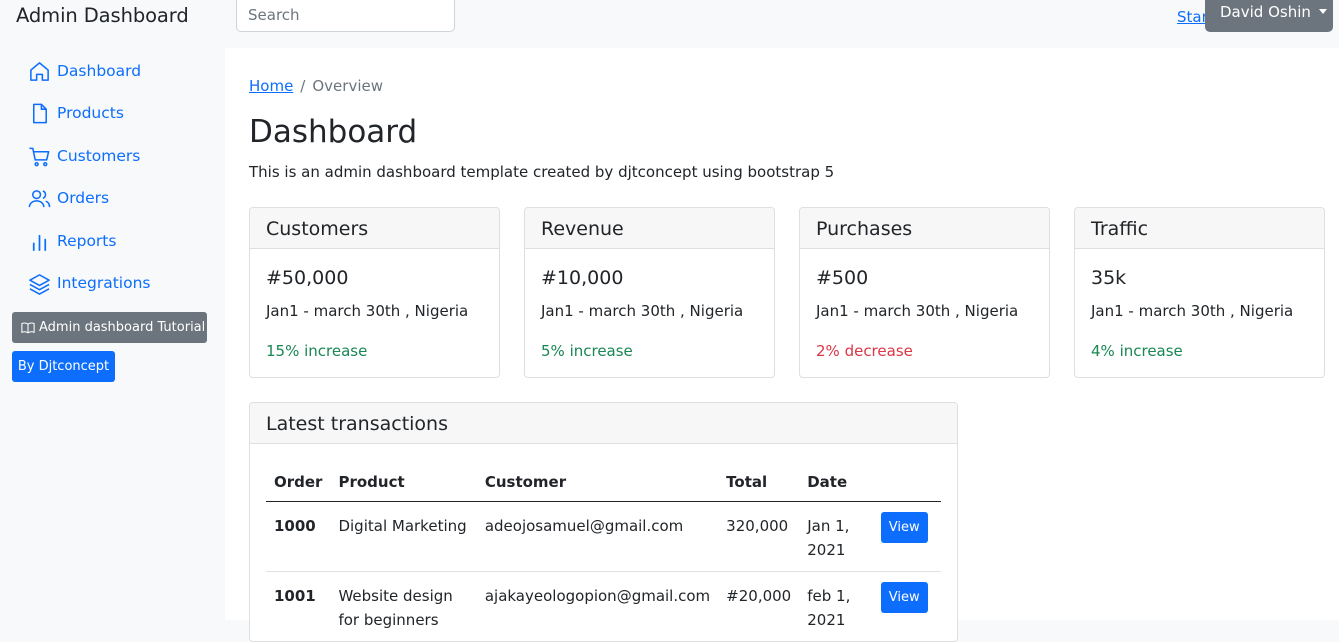  Describe the element at coordinates (298, 481) in the screenshot. I see `column-header-order: Order` at that location.